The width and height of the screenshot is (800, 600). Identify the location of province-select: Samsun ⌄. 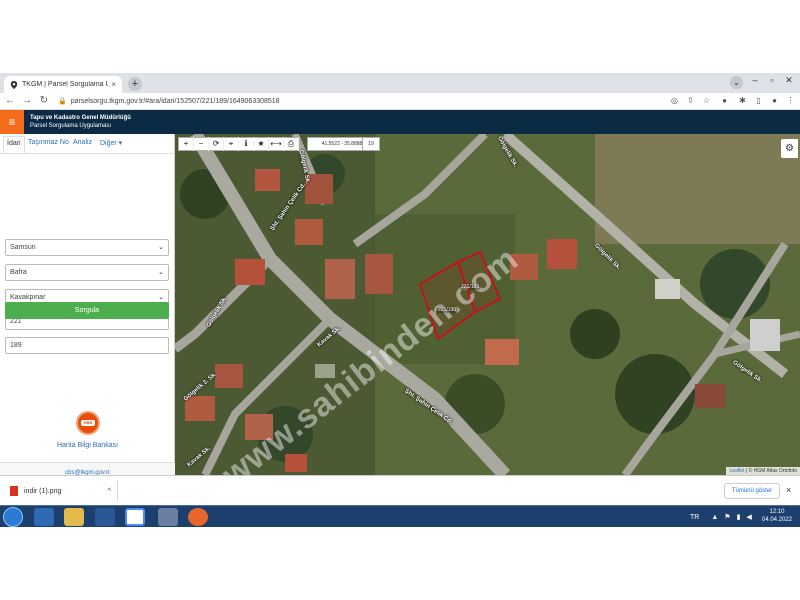
(87, 247).